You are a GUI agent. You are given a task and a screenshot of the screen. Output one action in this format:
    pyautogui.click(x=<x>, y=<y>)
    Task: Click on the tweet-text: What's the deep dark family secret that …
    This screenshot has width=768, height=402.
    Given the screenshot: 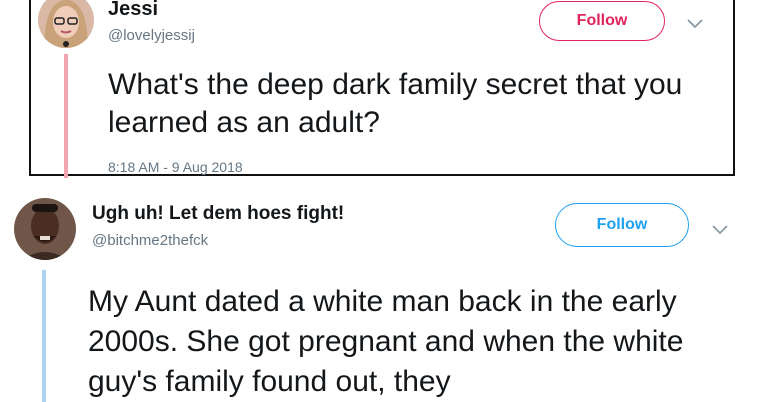 What is the action you would take?
    pyautogui.click(x=395, y=103)
    